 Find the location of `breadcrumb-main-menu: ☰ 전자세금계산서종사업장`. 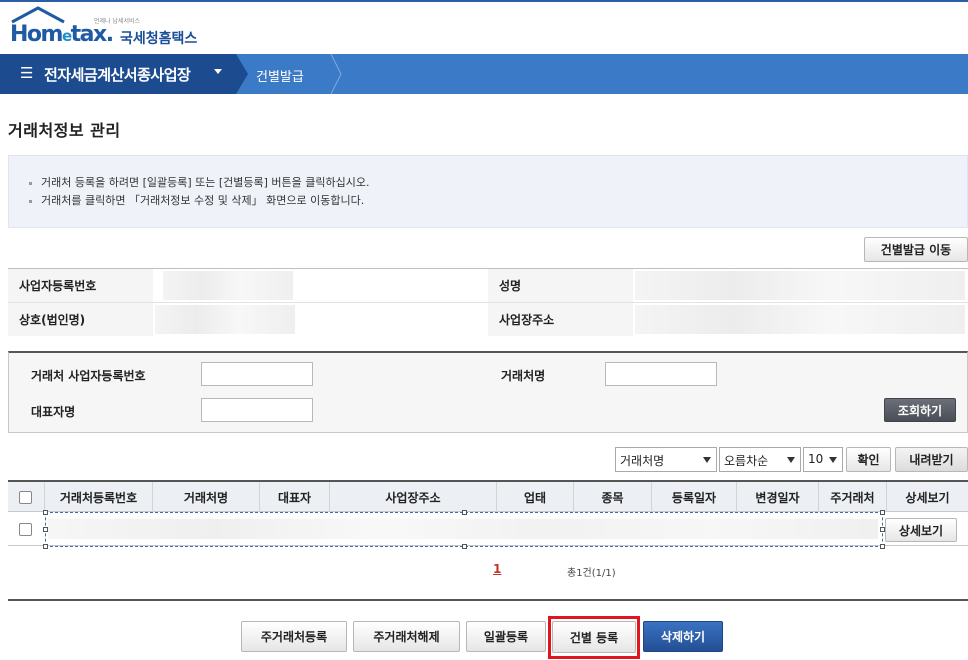

breadcrumb-main-menu: ☰ 전자세금계산서종사업장 is located at coordinates (118, 74).